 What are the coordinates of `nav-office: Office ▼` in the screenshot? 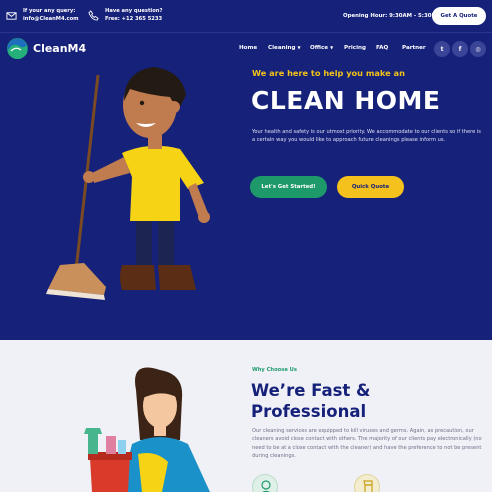 It's located at (321, 48).